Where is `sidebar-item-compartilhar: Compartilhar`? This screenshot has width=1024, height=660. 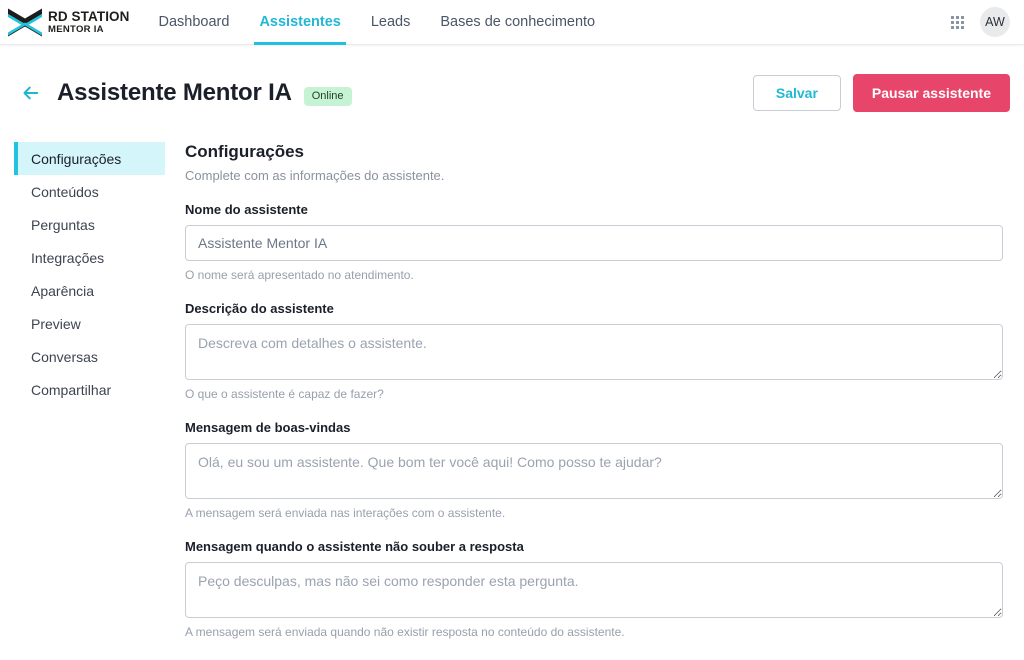
sidebar-item-compartilhar: Compartilhar is located at coordinates (89, 389).